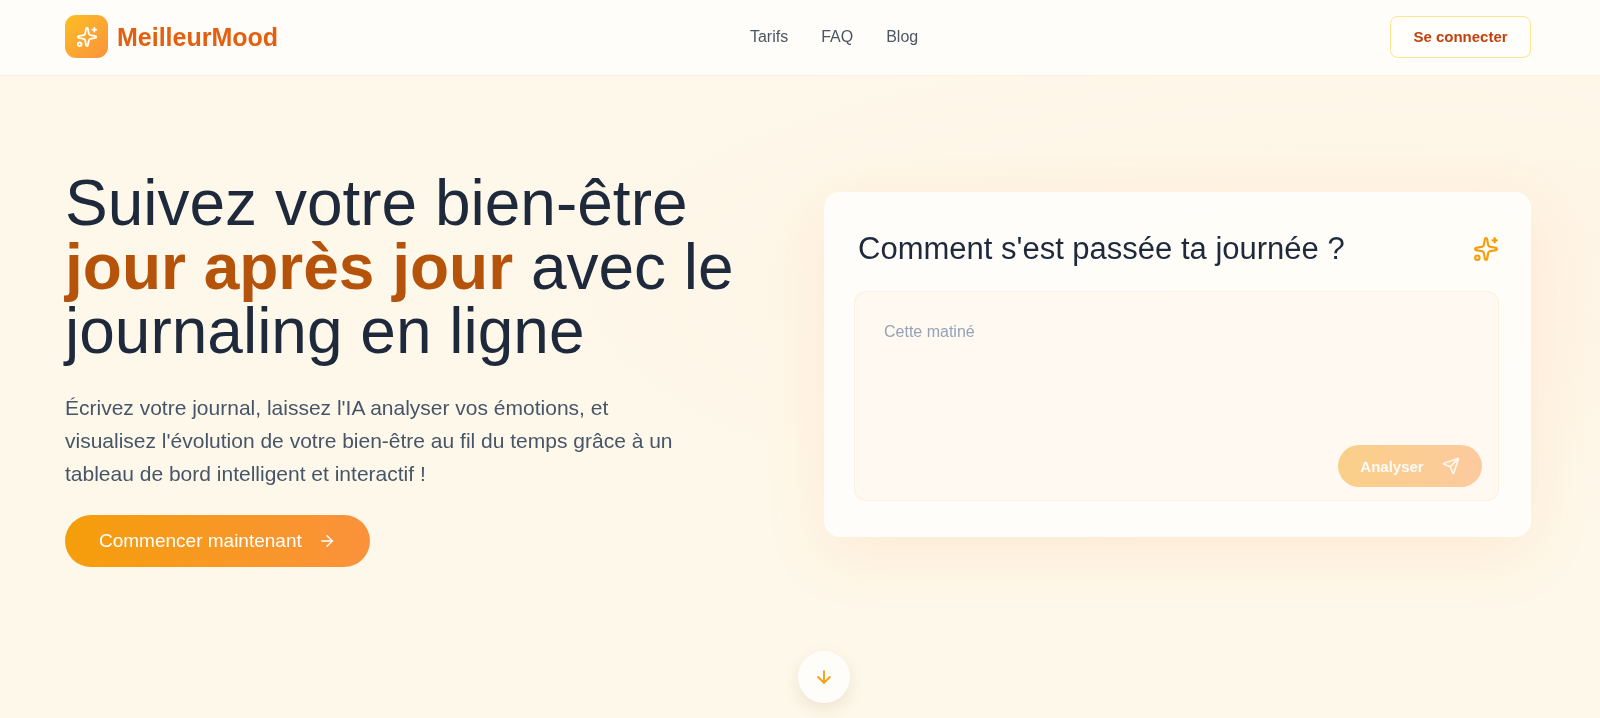  Describe the element at coordinates (1101, 249) in the screenshot. I see `card-title: Comment s'est passée ta journée ?` at that location.